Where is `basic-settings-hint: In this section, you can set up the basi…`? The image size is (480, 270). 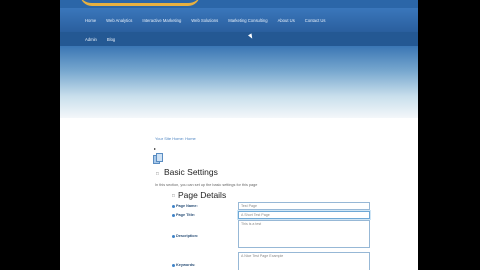 basic-settings-hint: In this section, you can set up the basi… is located at coordinates (206, 185).